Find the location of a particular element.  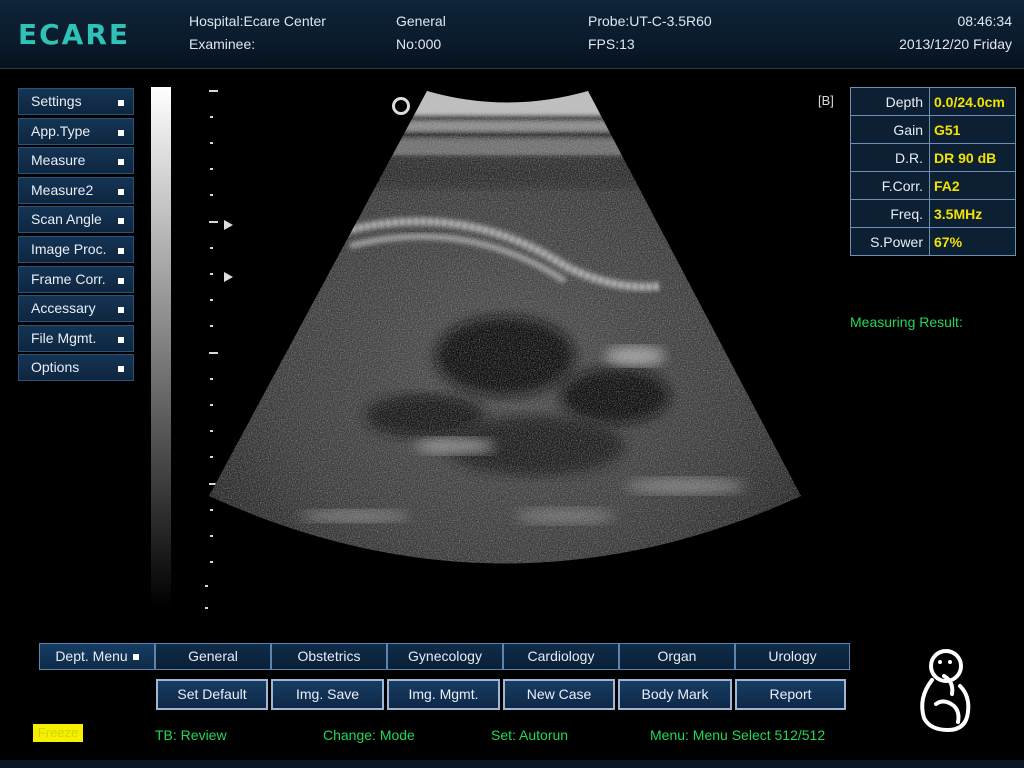

param-value: 67% is located at coordinates (972, 241).